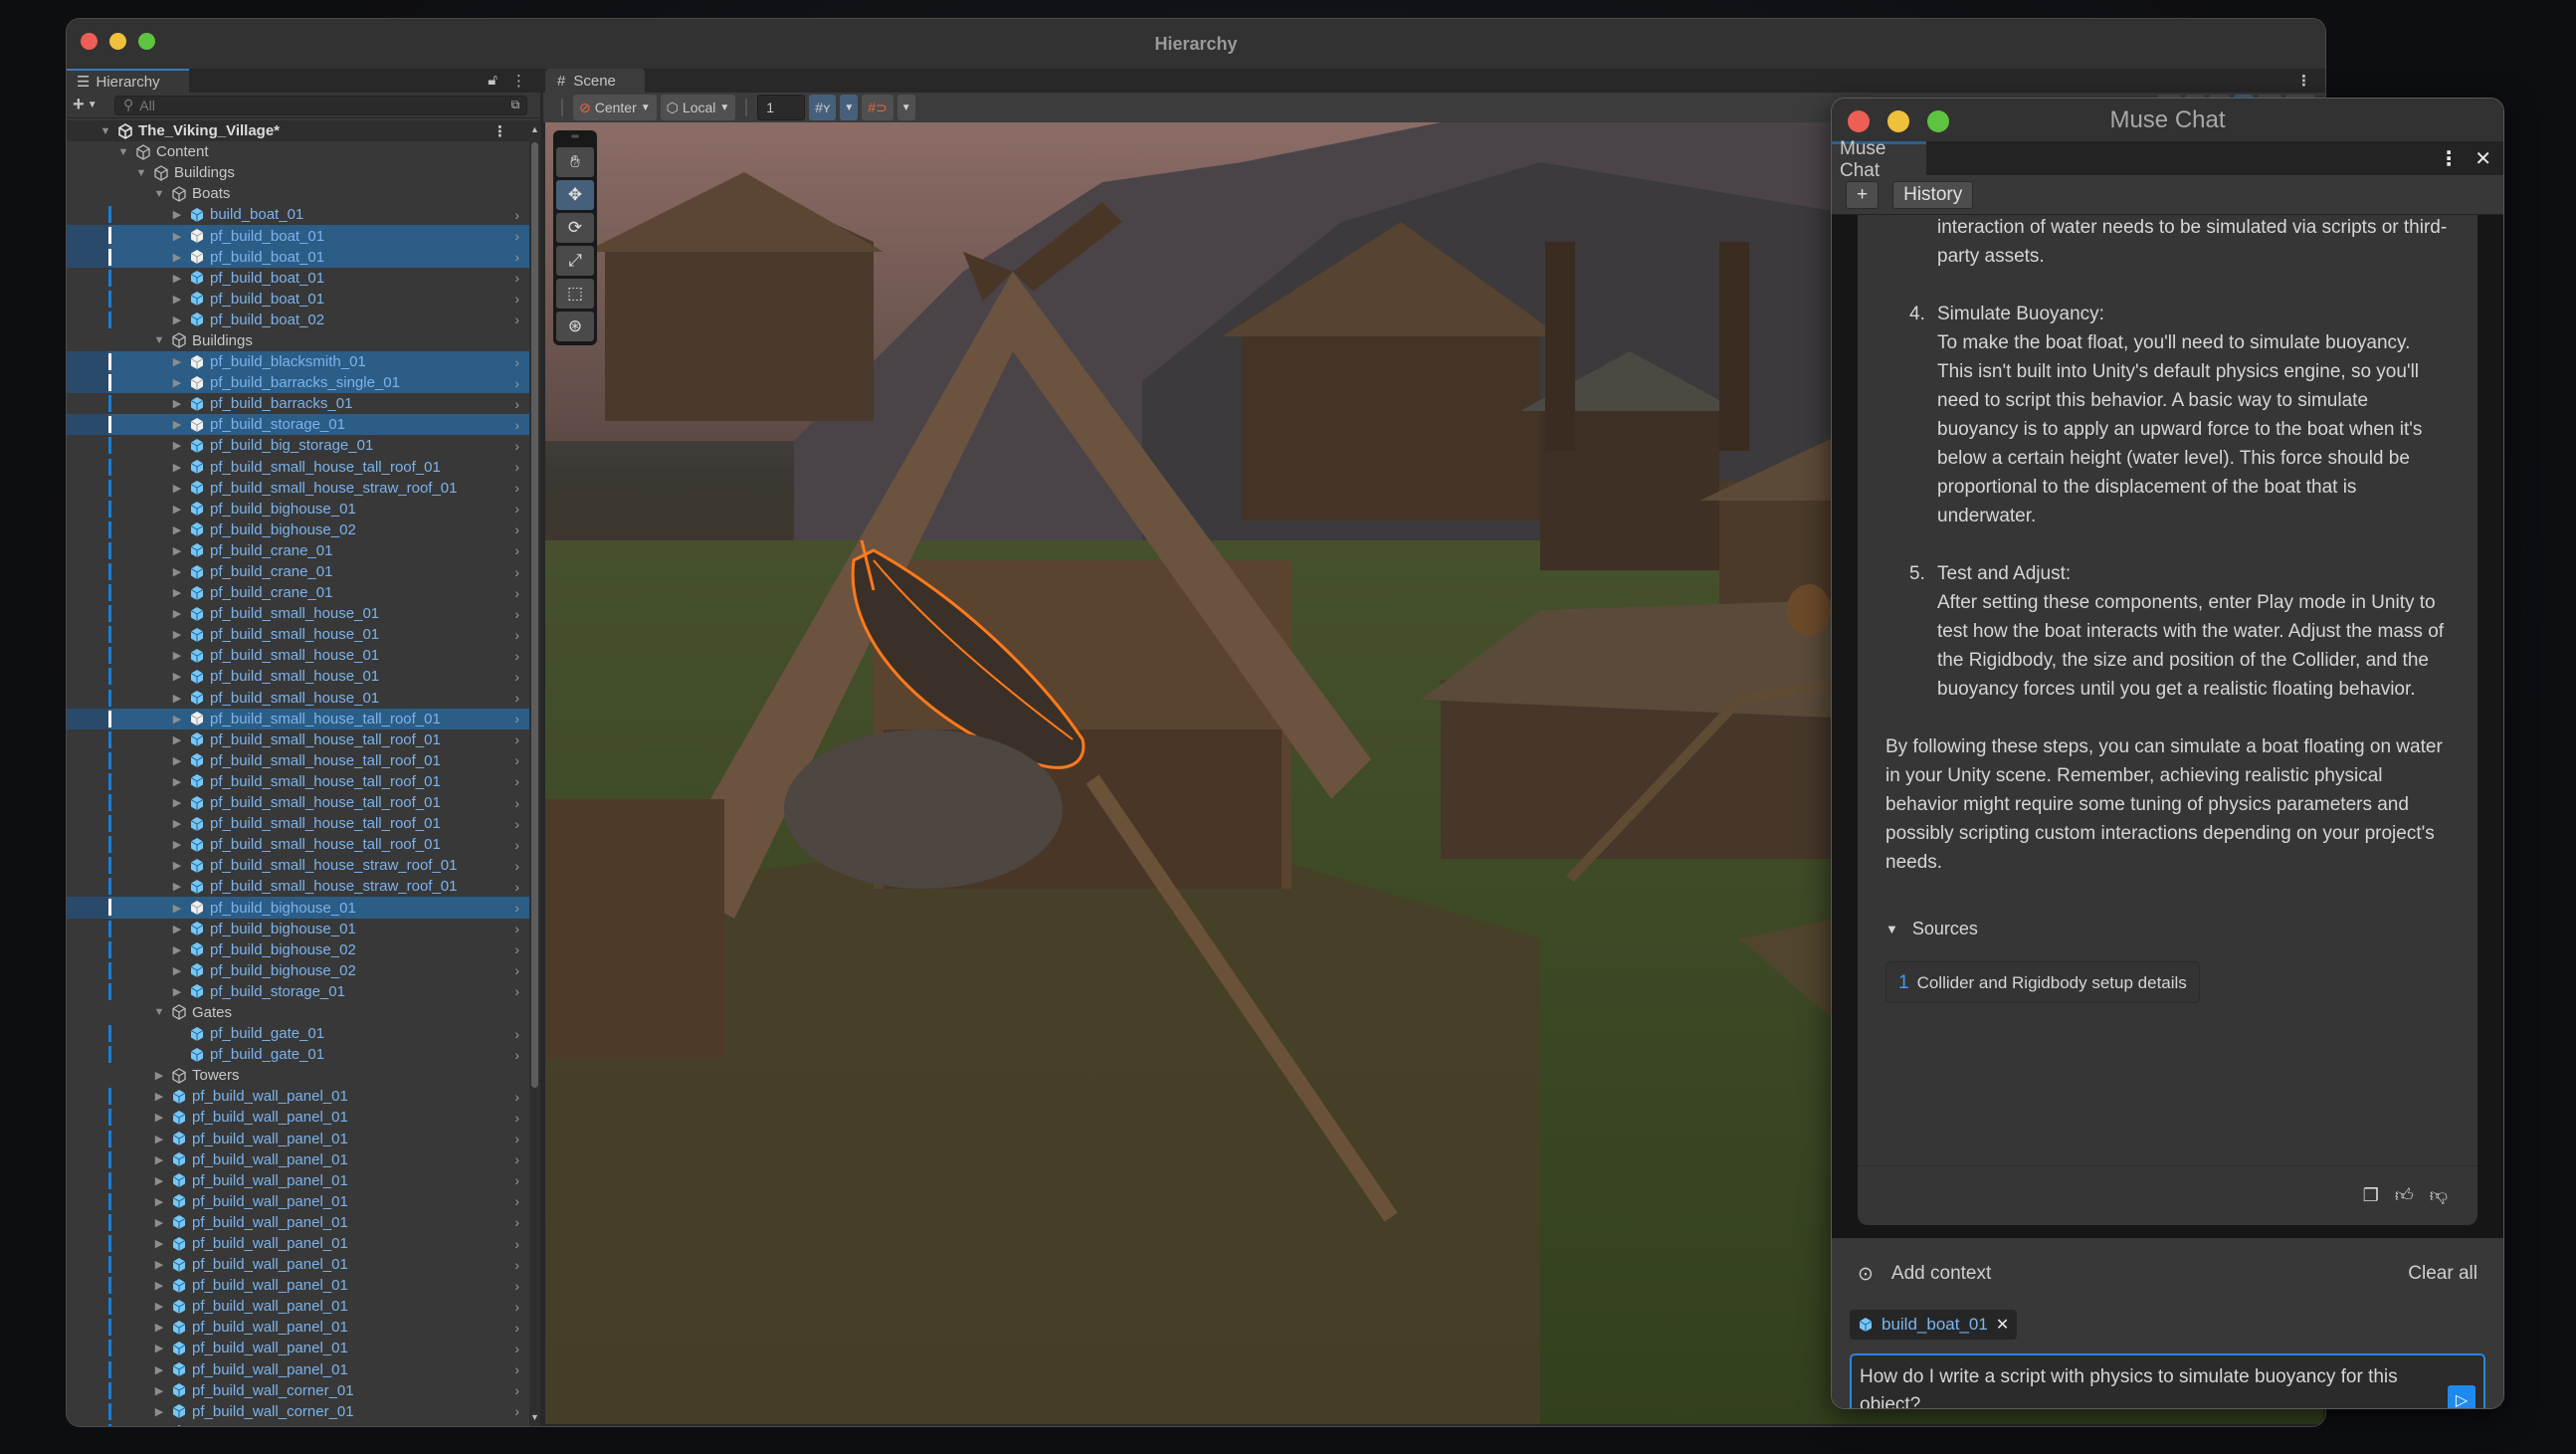 This screenshot has width=2576, height=1454. What do you see at coordinates (298, 991) in the screenshot?
I see `hierarchy-object-row: ▶ pf_build_storage_01 ›` at bounding box center [298, 991].